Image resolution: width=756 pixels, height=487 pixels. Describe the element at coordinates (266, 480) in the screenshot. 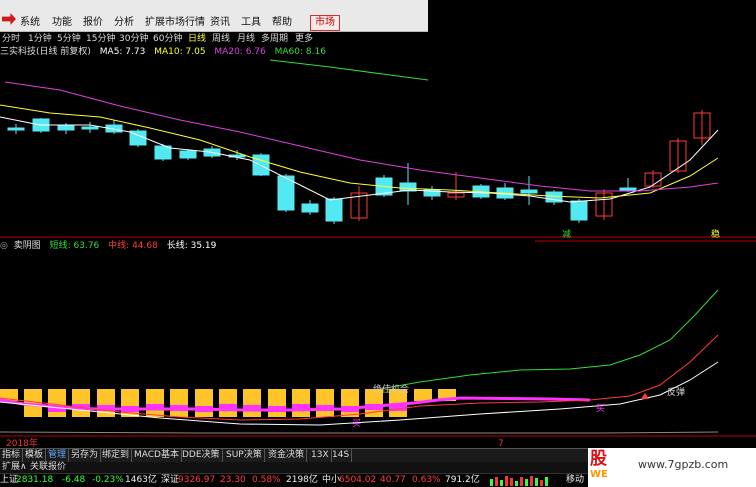

I see `sz-pct: 0.58%` at that location.